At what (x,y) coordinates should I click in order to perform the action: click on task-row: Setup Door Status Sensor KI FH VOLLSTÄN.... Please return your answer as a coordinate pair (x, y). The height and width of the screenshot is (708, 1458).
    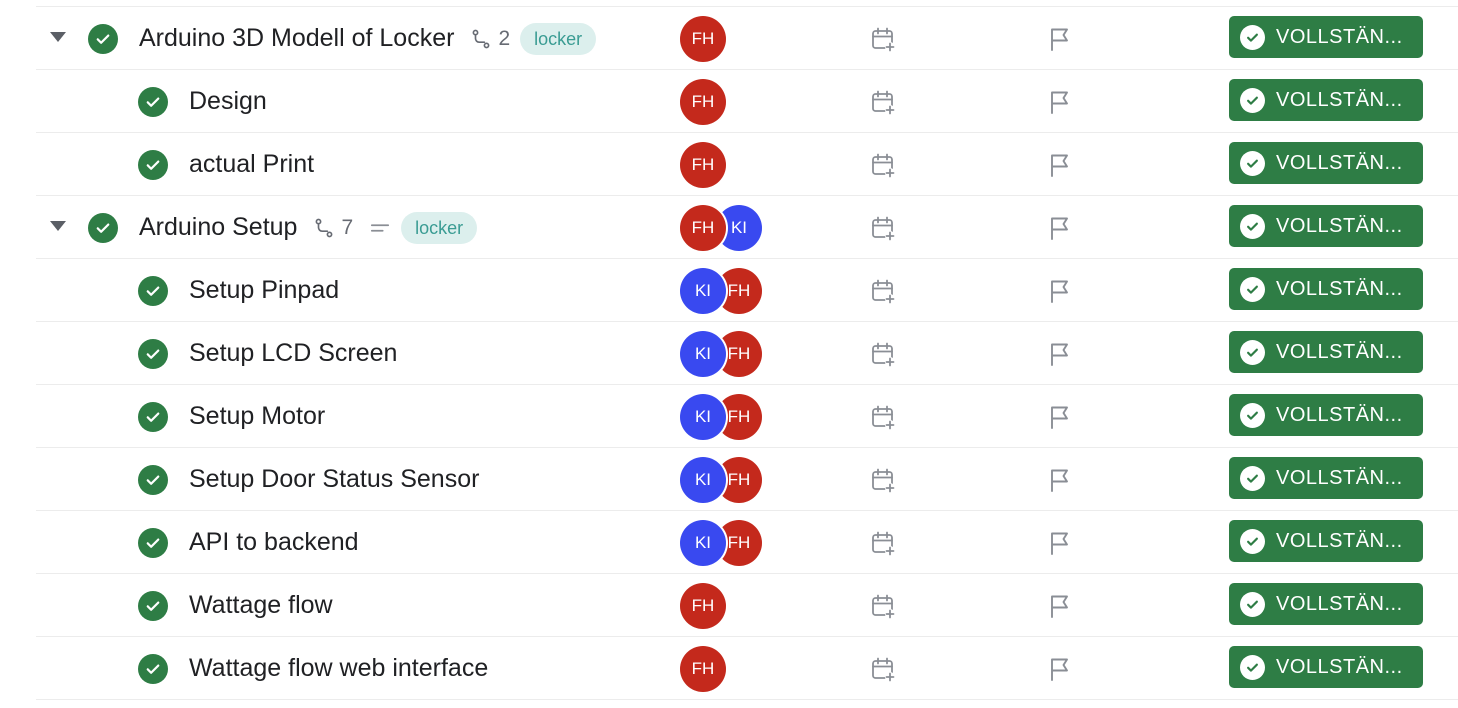
    Looking at the image, I should click on (729, 479).